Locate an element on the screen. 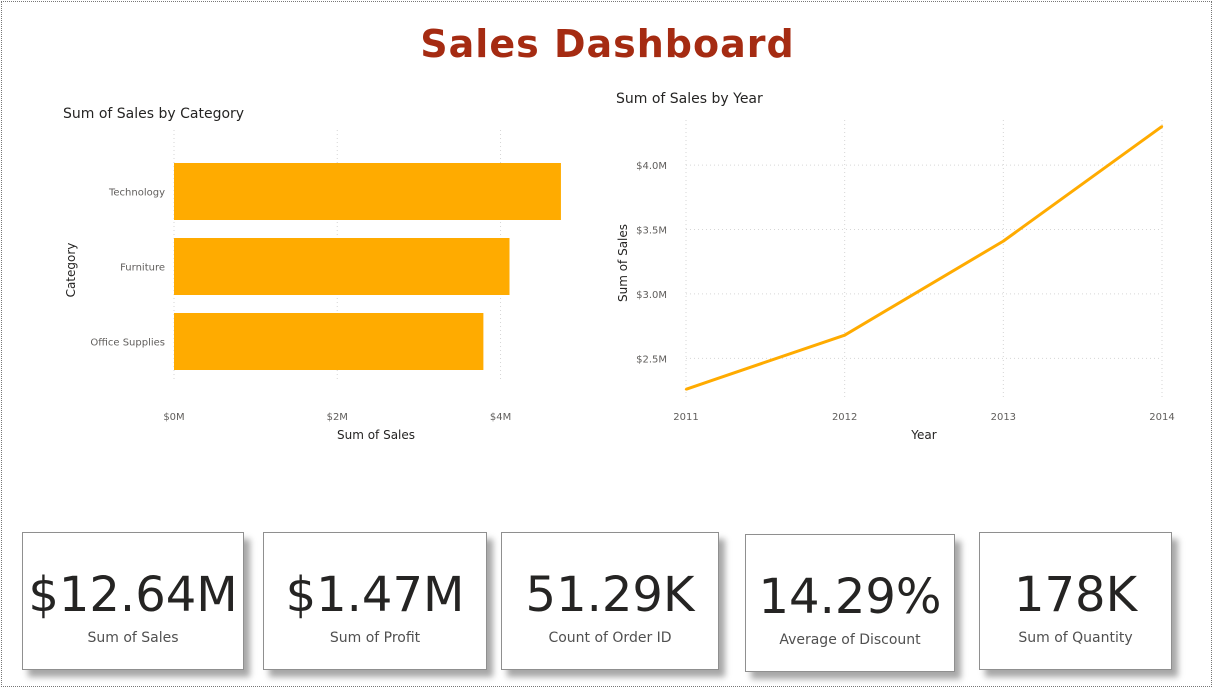  line-point-2014 is located at coordinates (1162, 126).